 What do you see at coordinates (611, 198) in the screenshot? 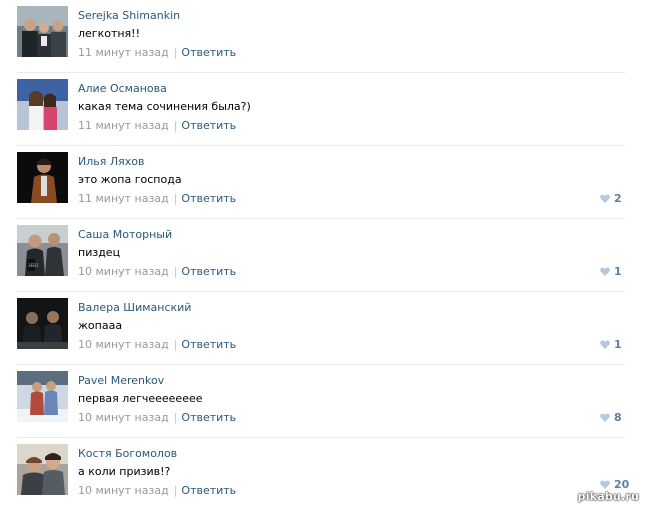
I see `like-button: 2` at bounding box center [611, 198].